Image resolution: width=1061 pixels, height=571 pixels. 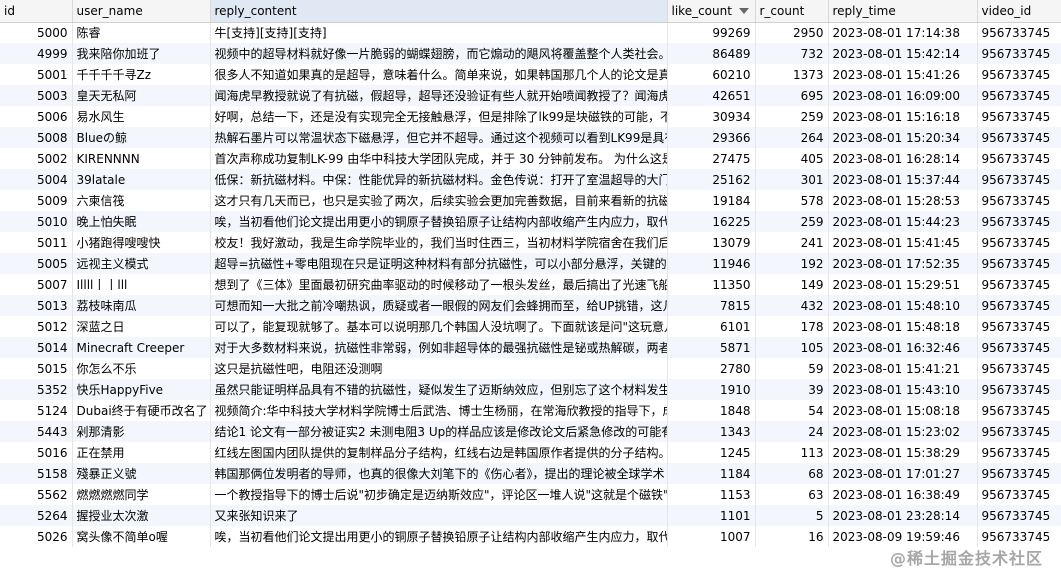 I want to click on cell-r-count: 241, so click(x=792, y=242).